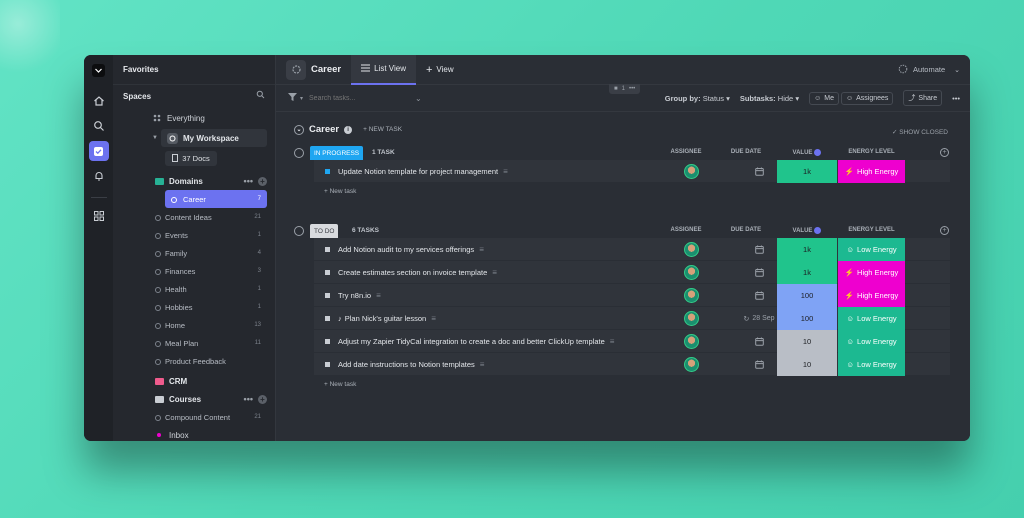 Image resolution: width=1024 pixels, height=518 pixels. What do you see at coordinates (194, 118) in the screenshot?
I see `sidebar-item-everything: Everything` at bounding box center [194, 118].